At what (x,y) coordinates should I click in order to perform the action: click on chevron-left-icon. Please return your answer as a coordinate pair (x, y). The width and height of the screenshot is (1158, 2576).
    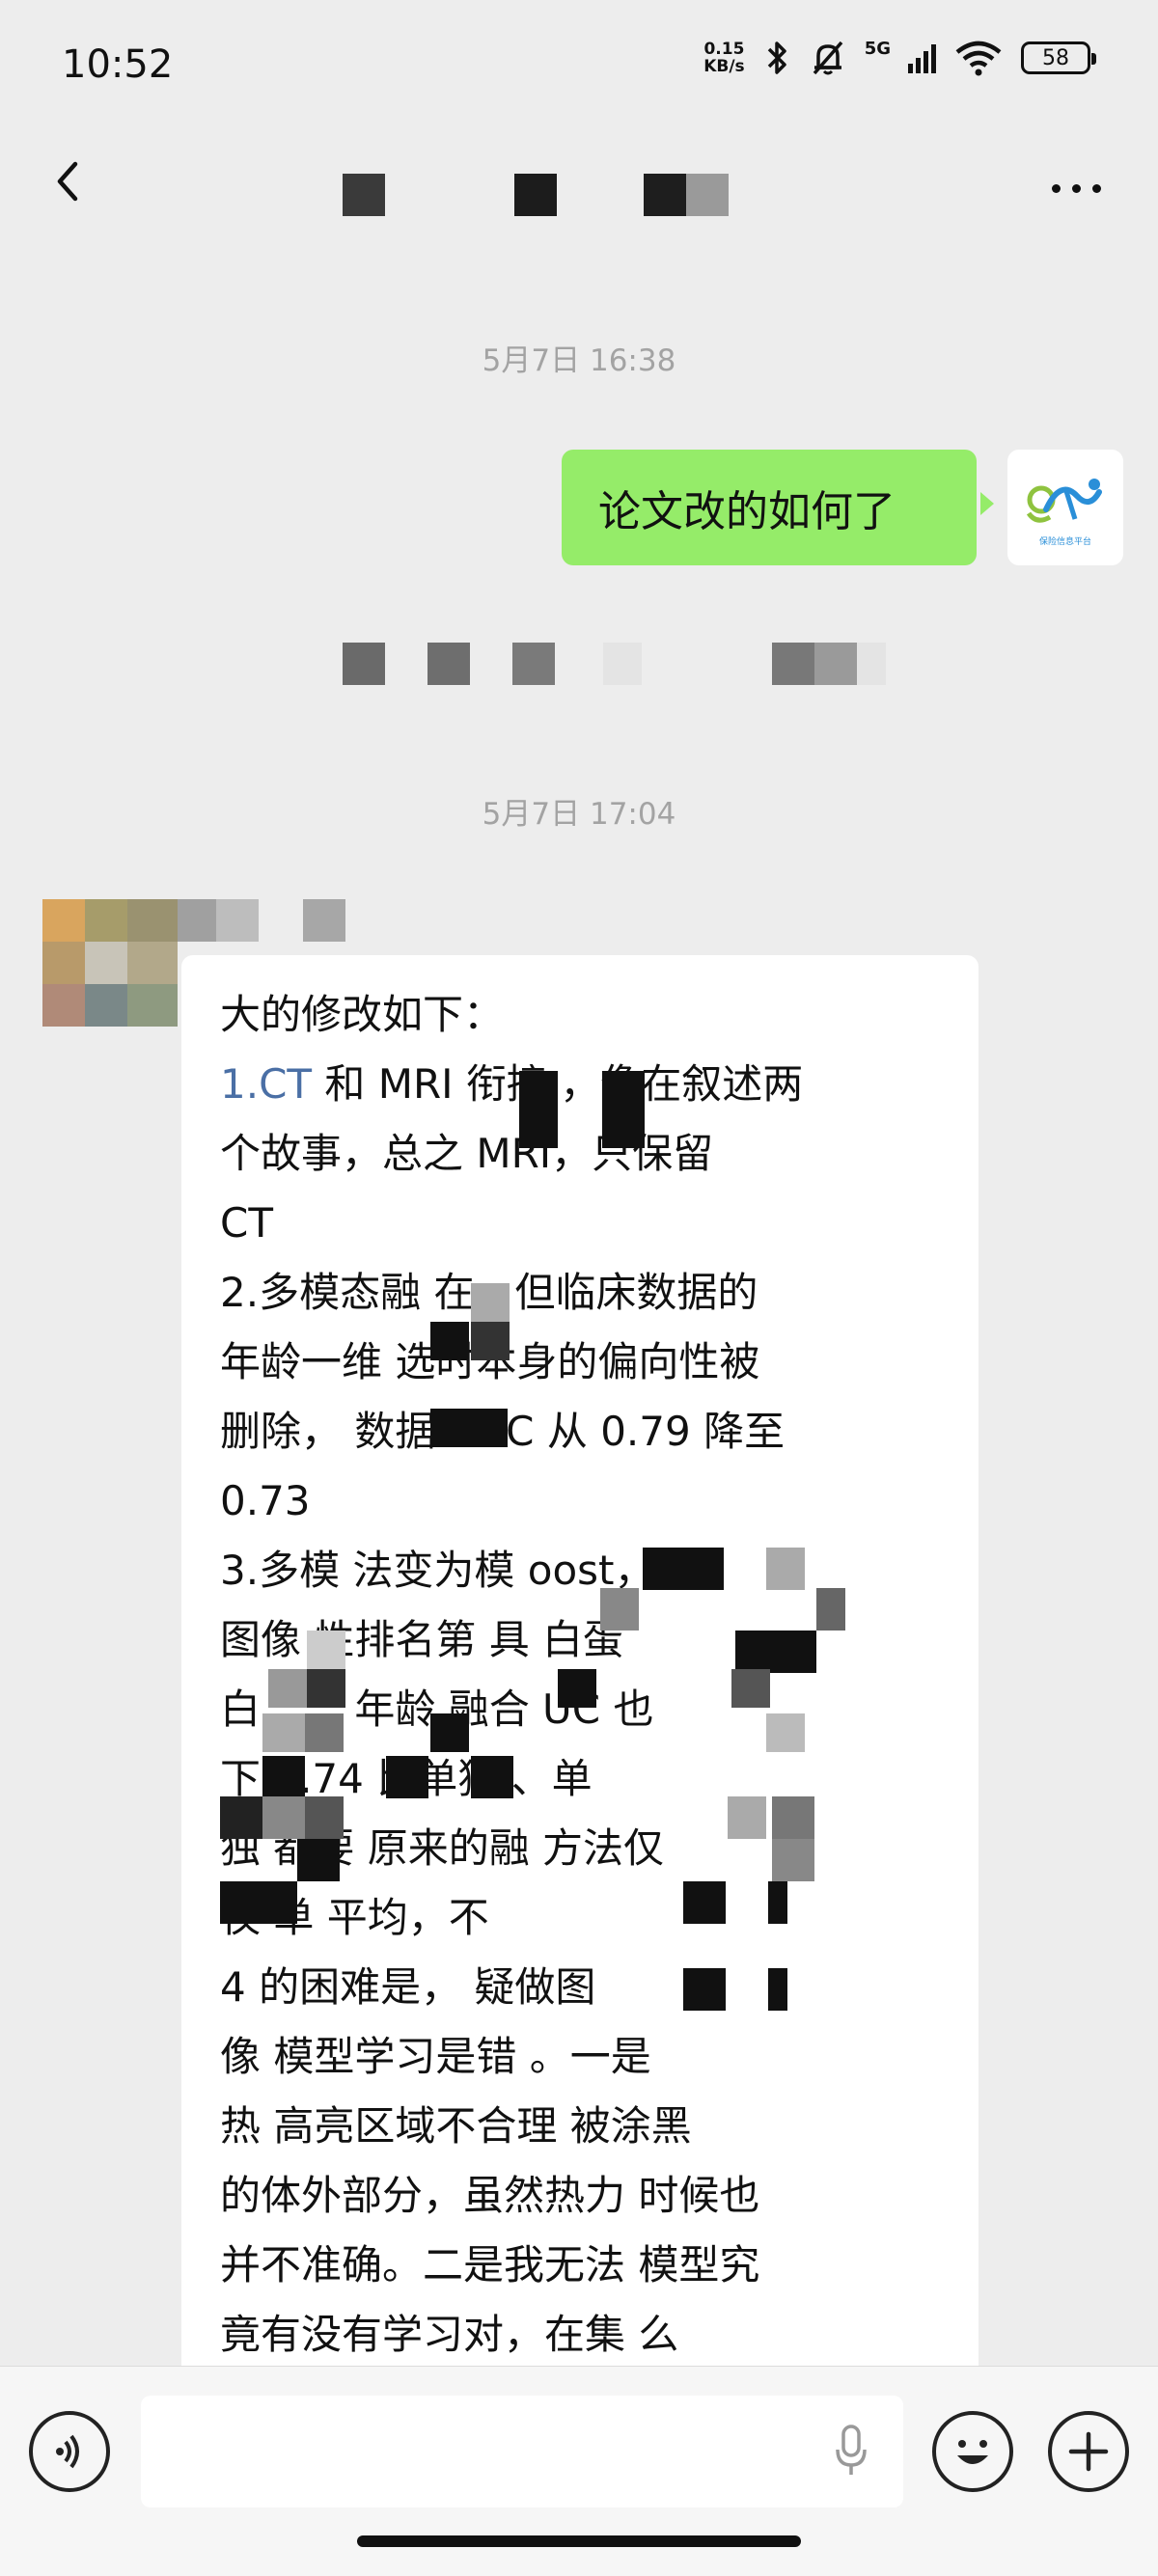
    Looking at the image, I should click on (71, 181).